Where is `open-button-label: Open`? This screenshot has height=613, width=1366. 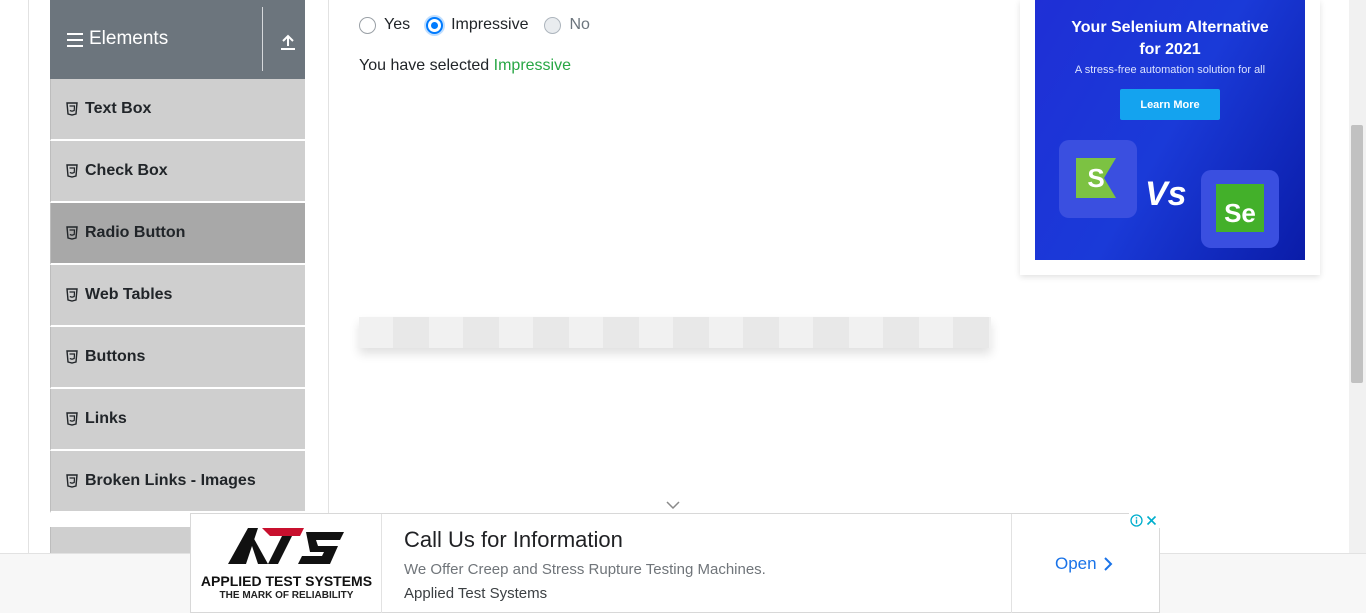 open-button-label: Open is located at coordinates (1076, 563).